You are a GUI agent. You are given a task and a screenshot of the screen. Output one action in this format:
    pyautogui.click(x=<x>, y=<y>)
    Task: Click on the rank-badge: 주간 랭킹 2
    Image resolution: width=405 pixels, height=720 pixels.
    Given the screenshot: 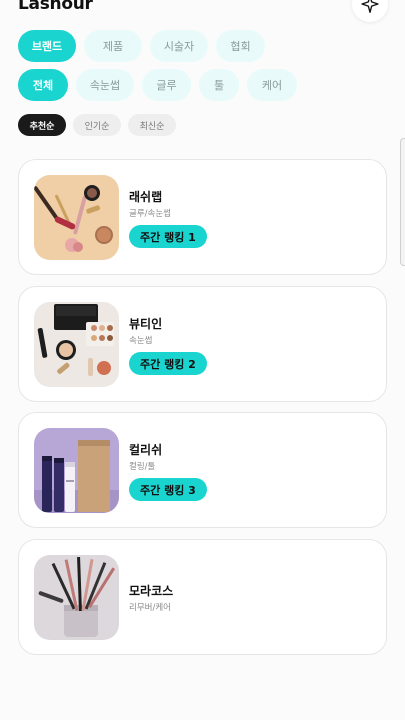 What is the action you would take?
    pyautogui.click(x=168, y=363)
    